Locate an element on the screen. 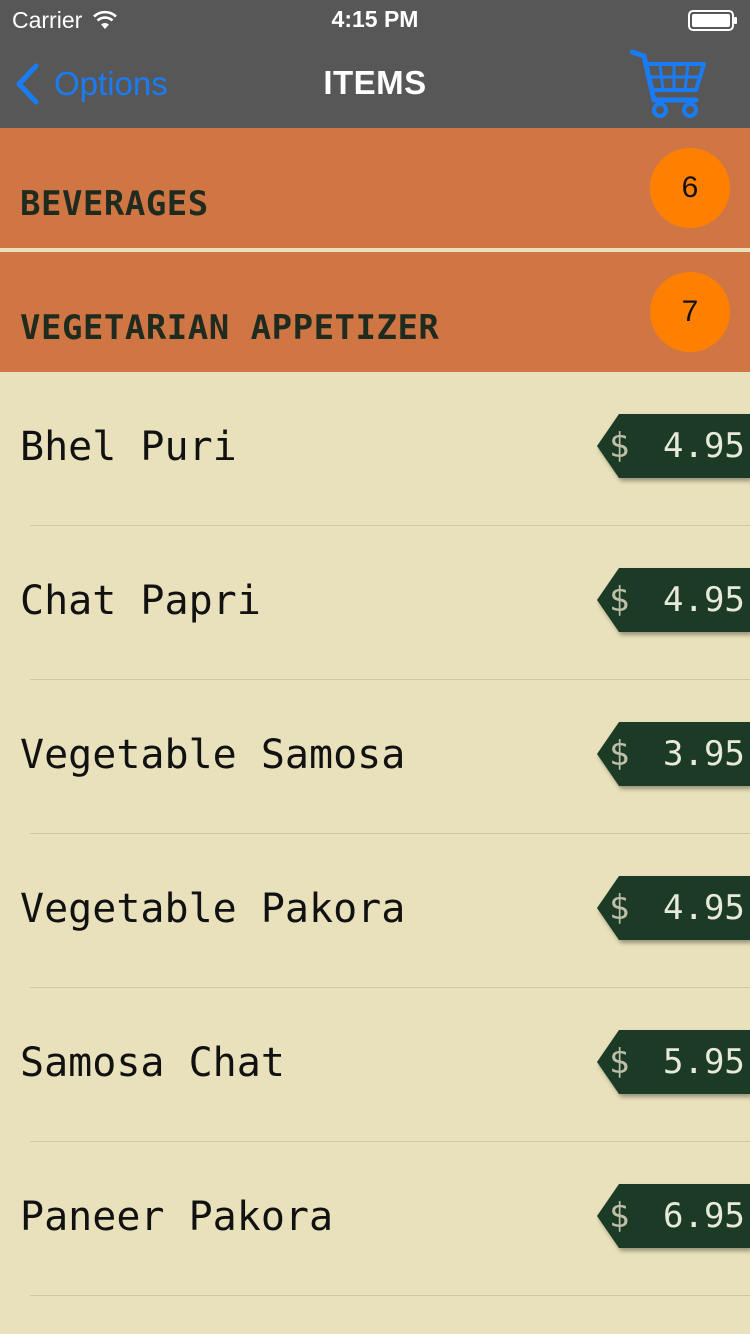  battery-icon is located at coordinates (712, 20).